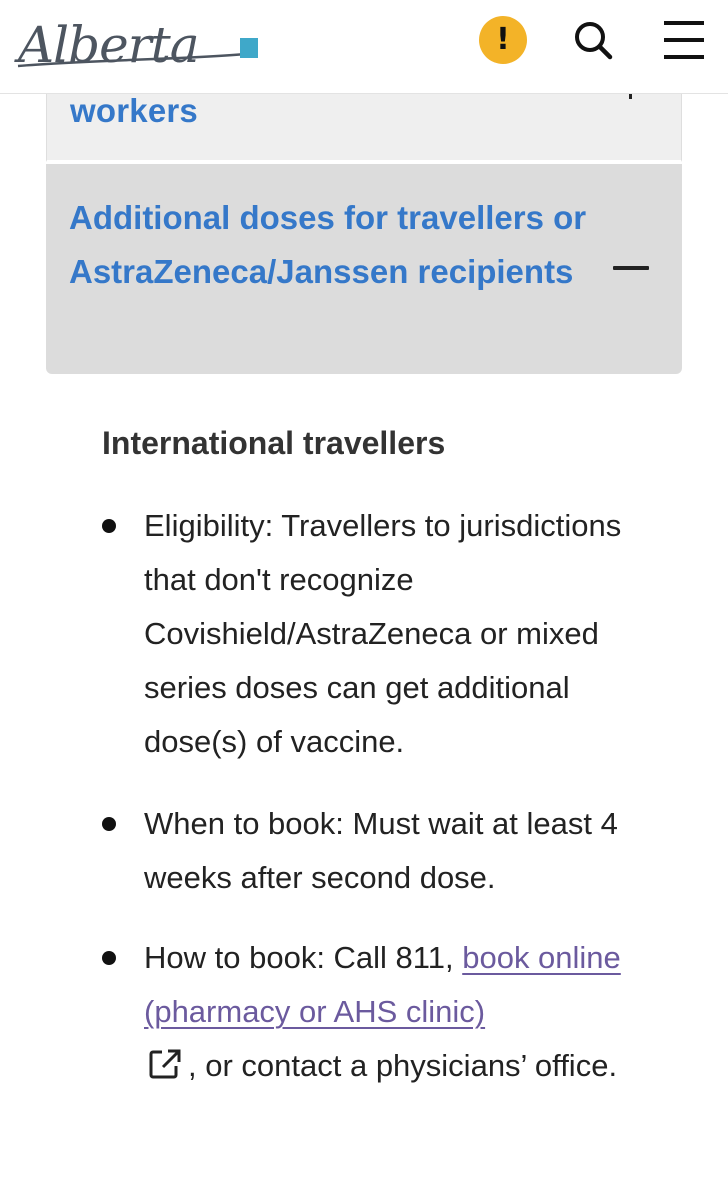 The width and height of the screenshot is (728, 1200). What do you see at coordinates (631, 268) in the screenshot?
I see `minus-icon` at bounding box center [631, 268].